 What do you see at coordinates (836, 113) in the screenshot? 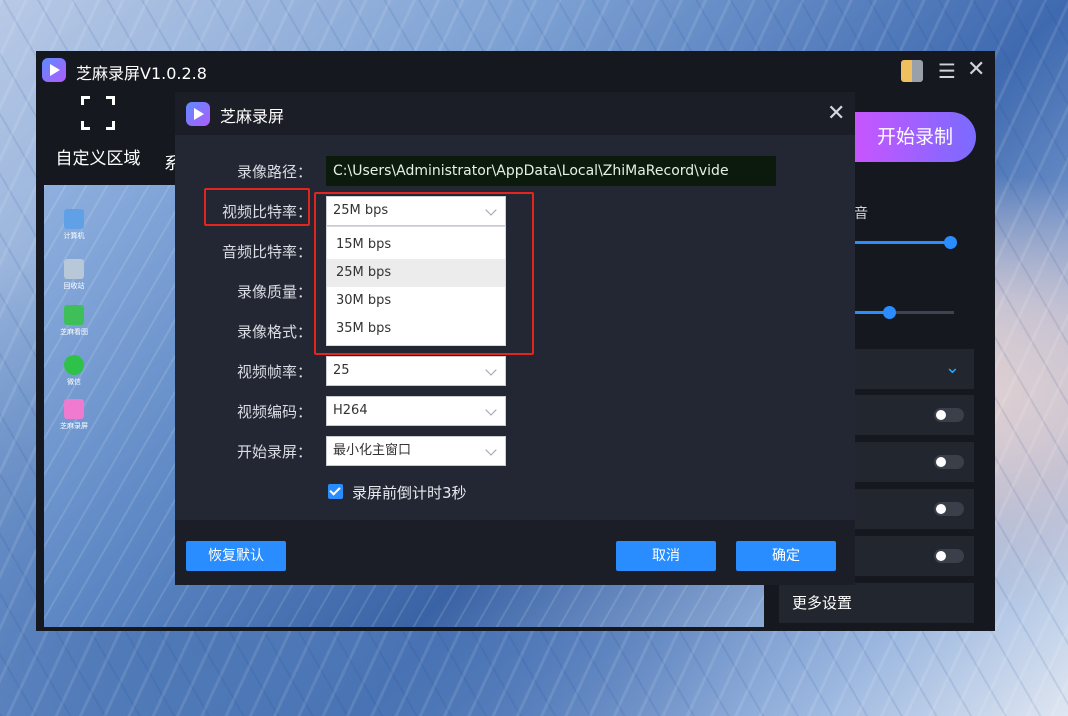
I see `dialog-close-icon: ✕` at bounding box center [836, 113].